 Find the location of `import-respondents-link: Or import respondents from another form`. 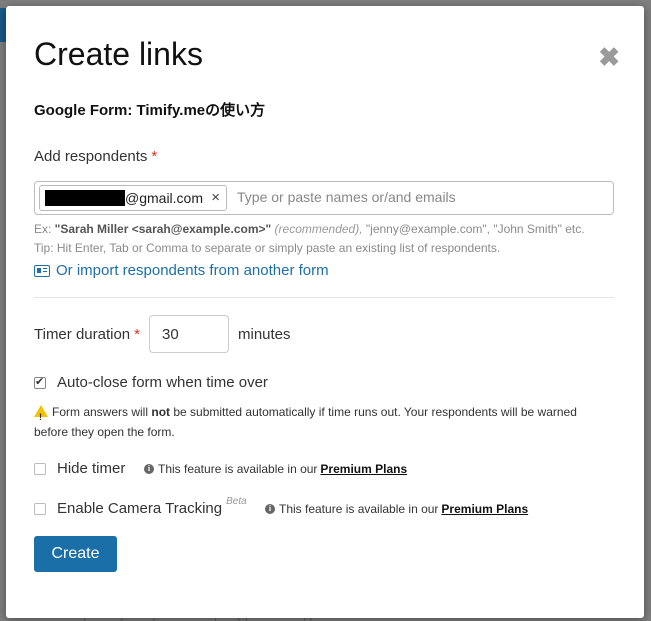

import-respondents-link: Or import respondents from another form is located at coordinates (181, 270).